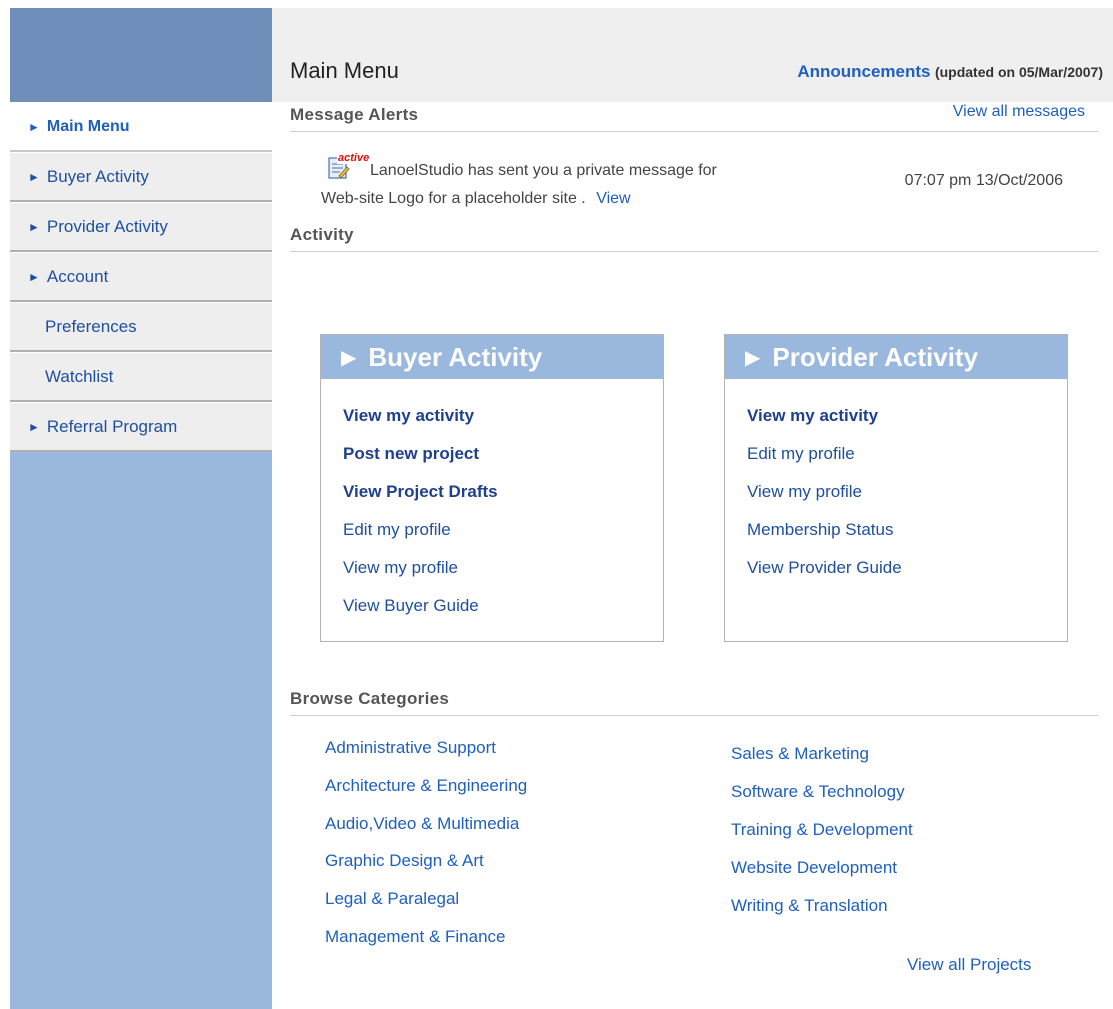  I want to click on buyer-view-my-activity-link: View my activity, so click(503, 423).